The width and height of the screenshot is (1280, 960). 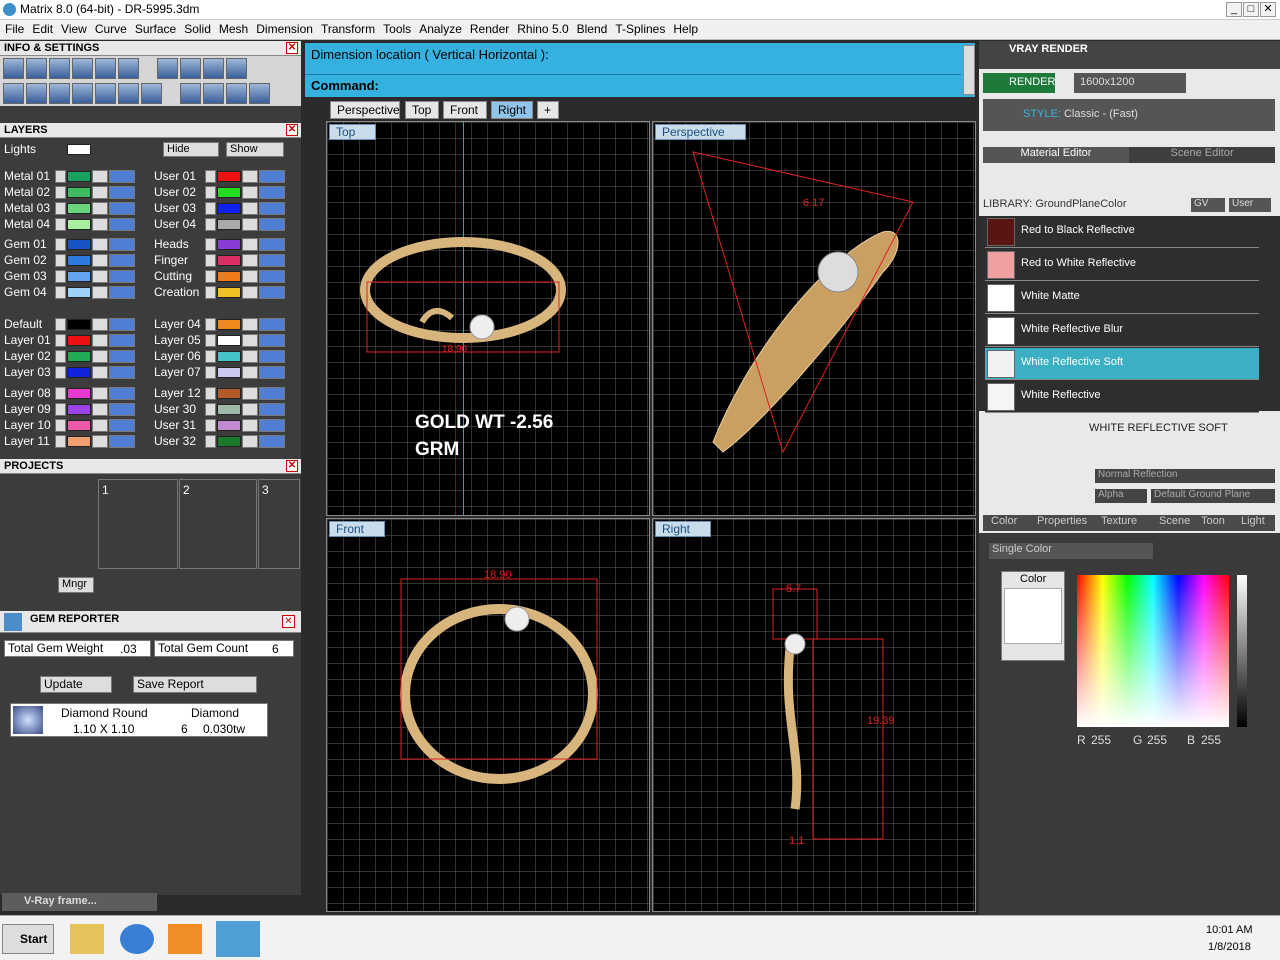 I want to click on layer-row: Gem 03, so click(x=70, y=276).